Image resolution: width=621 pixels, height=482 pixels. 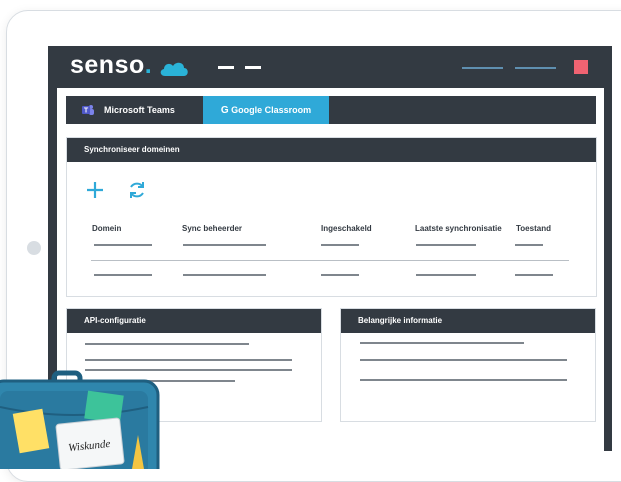 I want to click on top-bar: senso., so click(x=330, y=67).